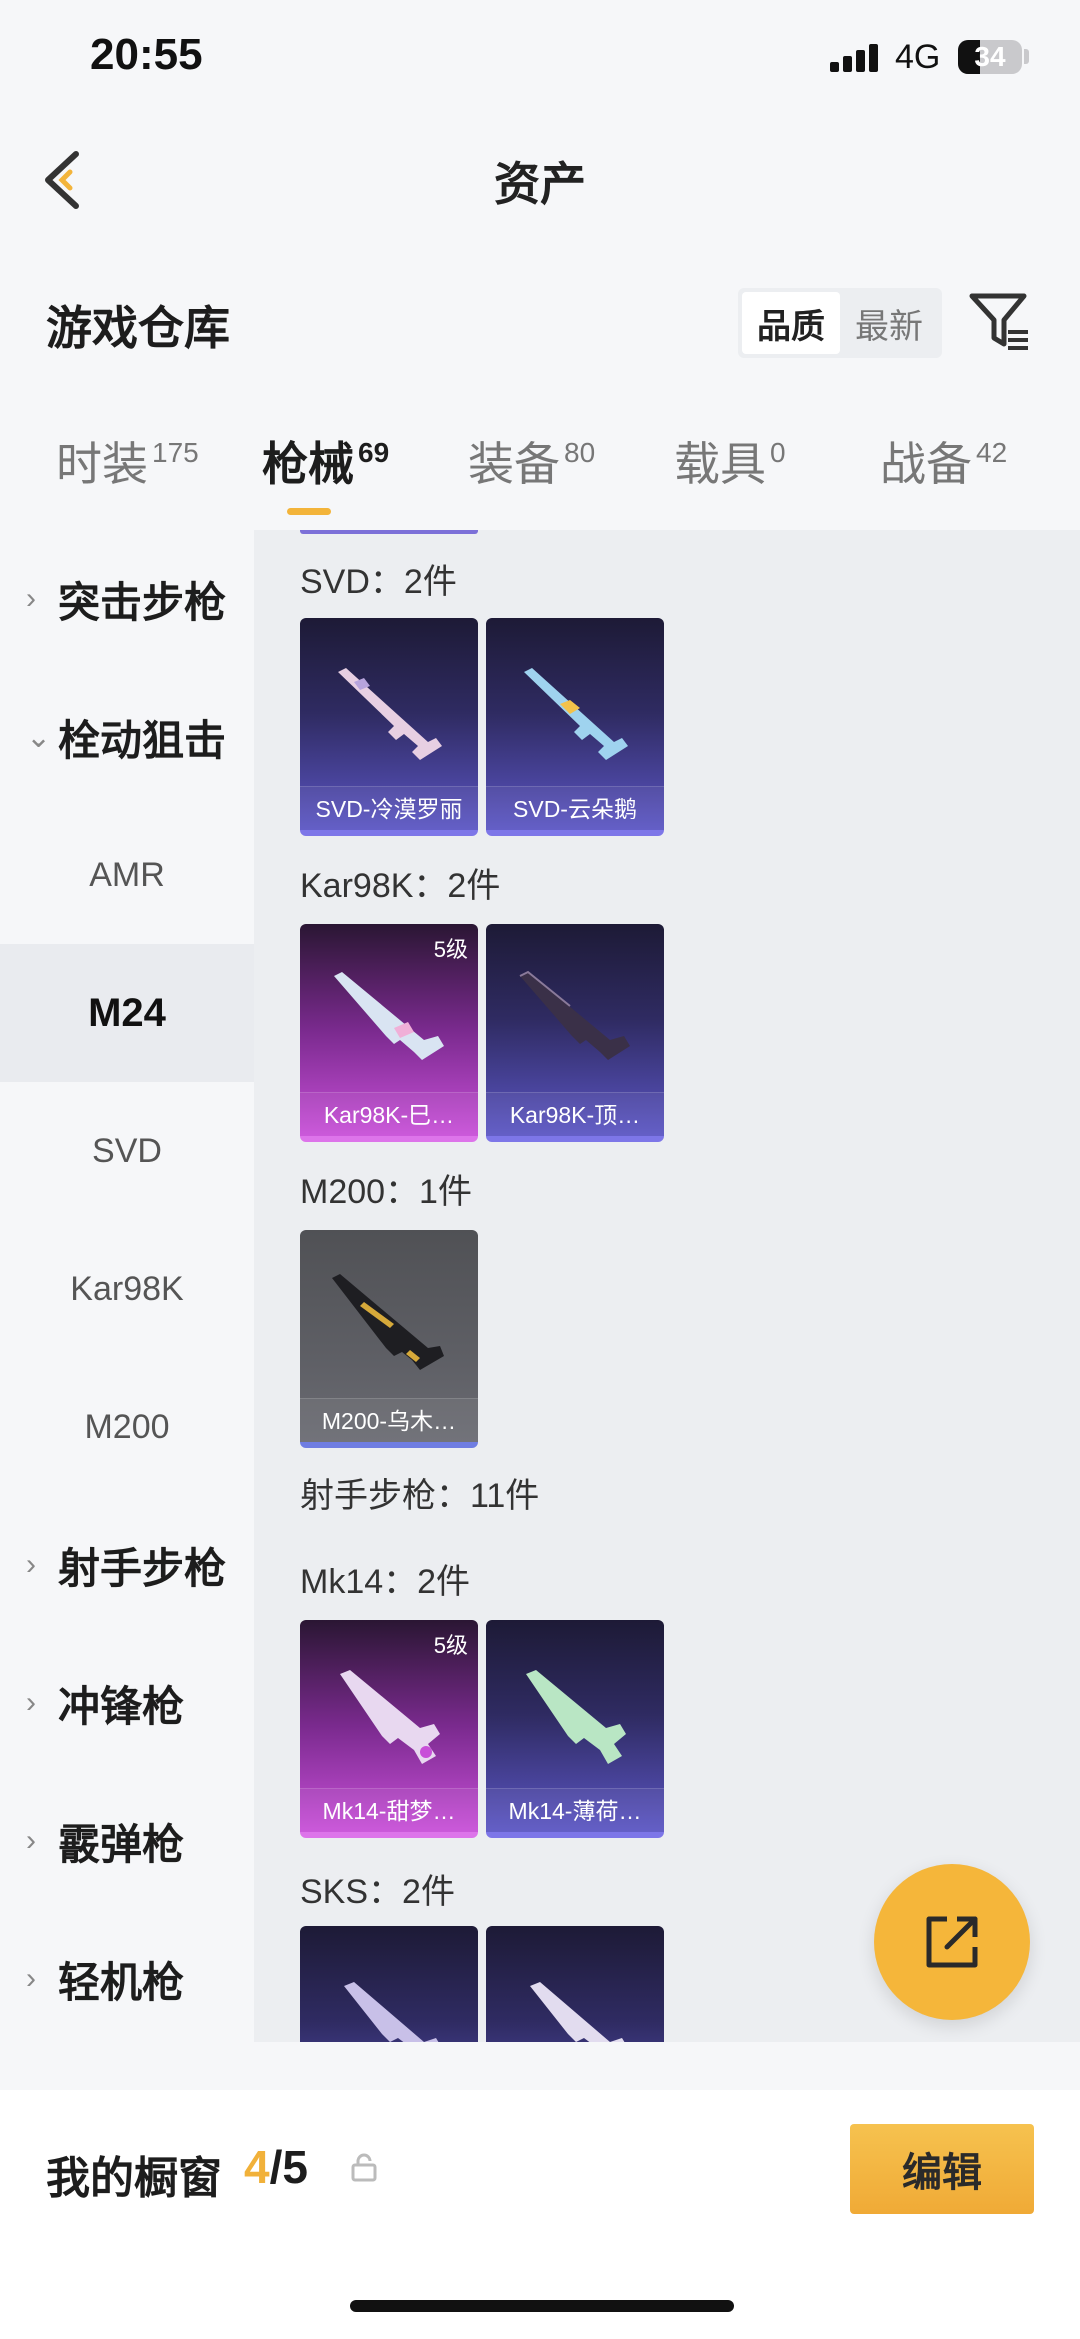  I want to click on weapon-name: SVD-云朵鹅, so click(575, 808).